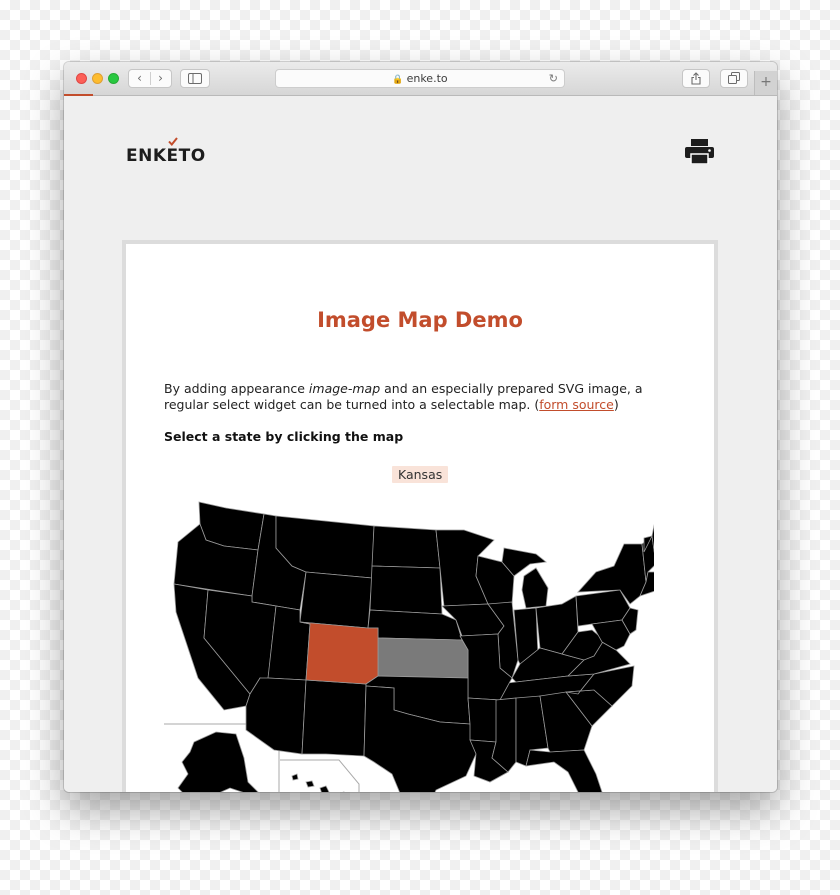  I want to click on state-alaska, so click(225, 761).